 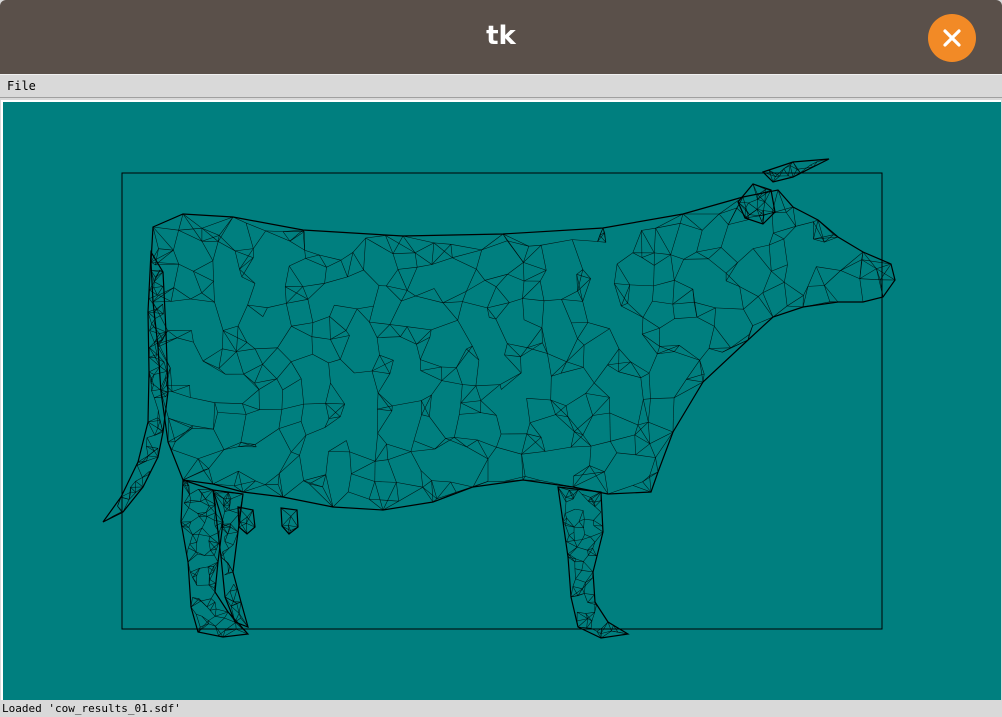 What do you see at coordinates (952, 38) in the screenshot?
I see `close-button` at bounding box center [952, 38].